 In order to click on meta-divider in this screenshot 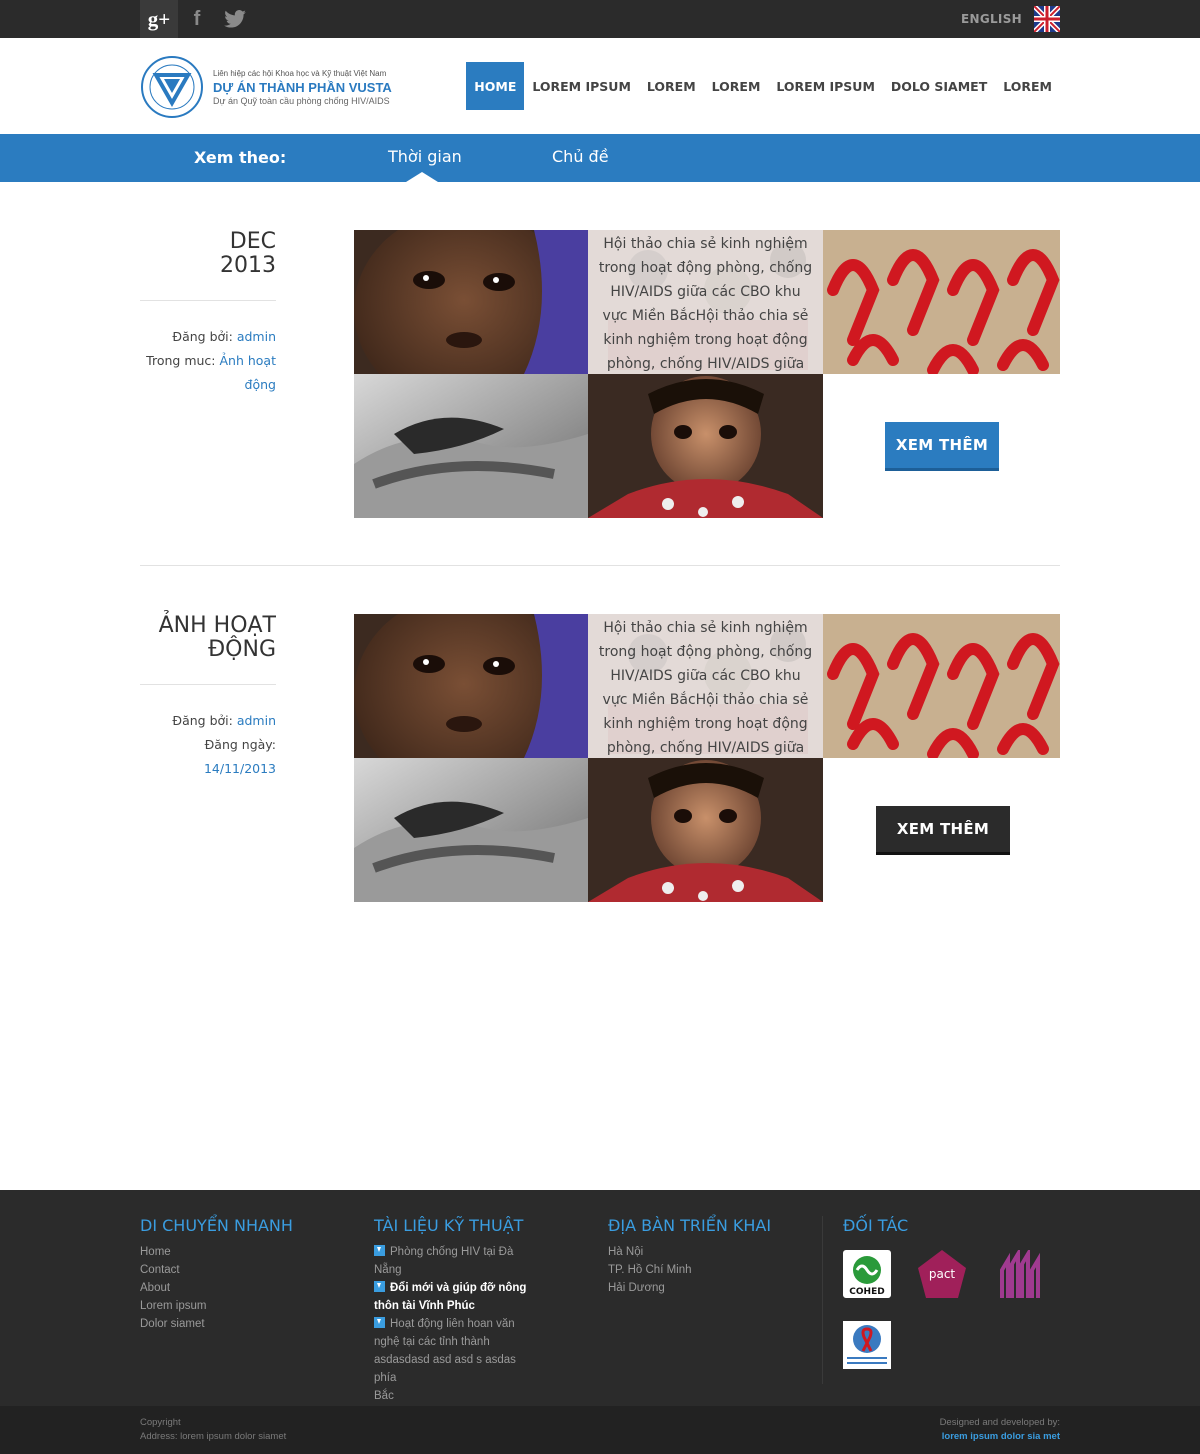, I will do `click(208, 300)`.